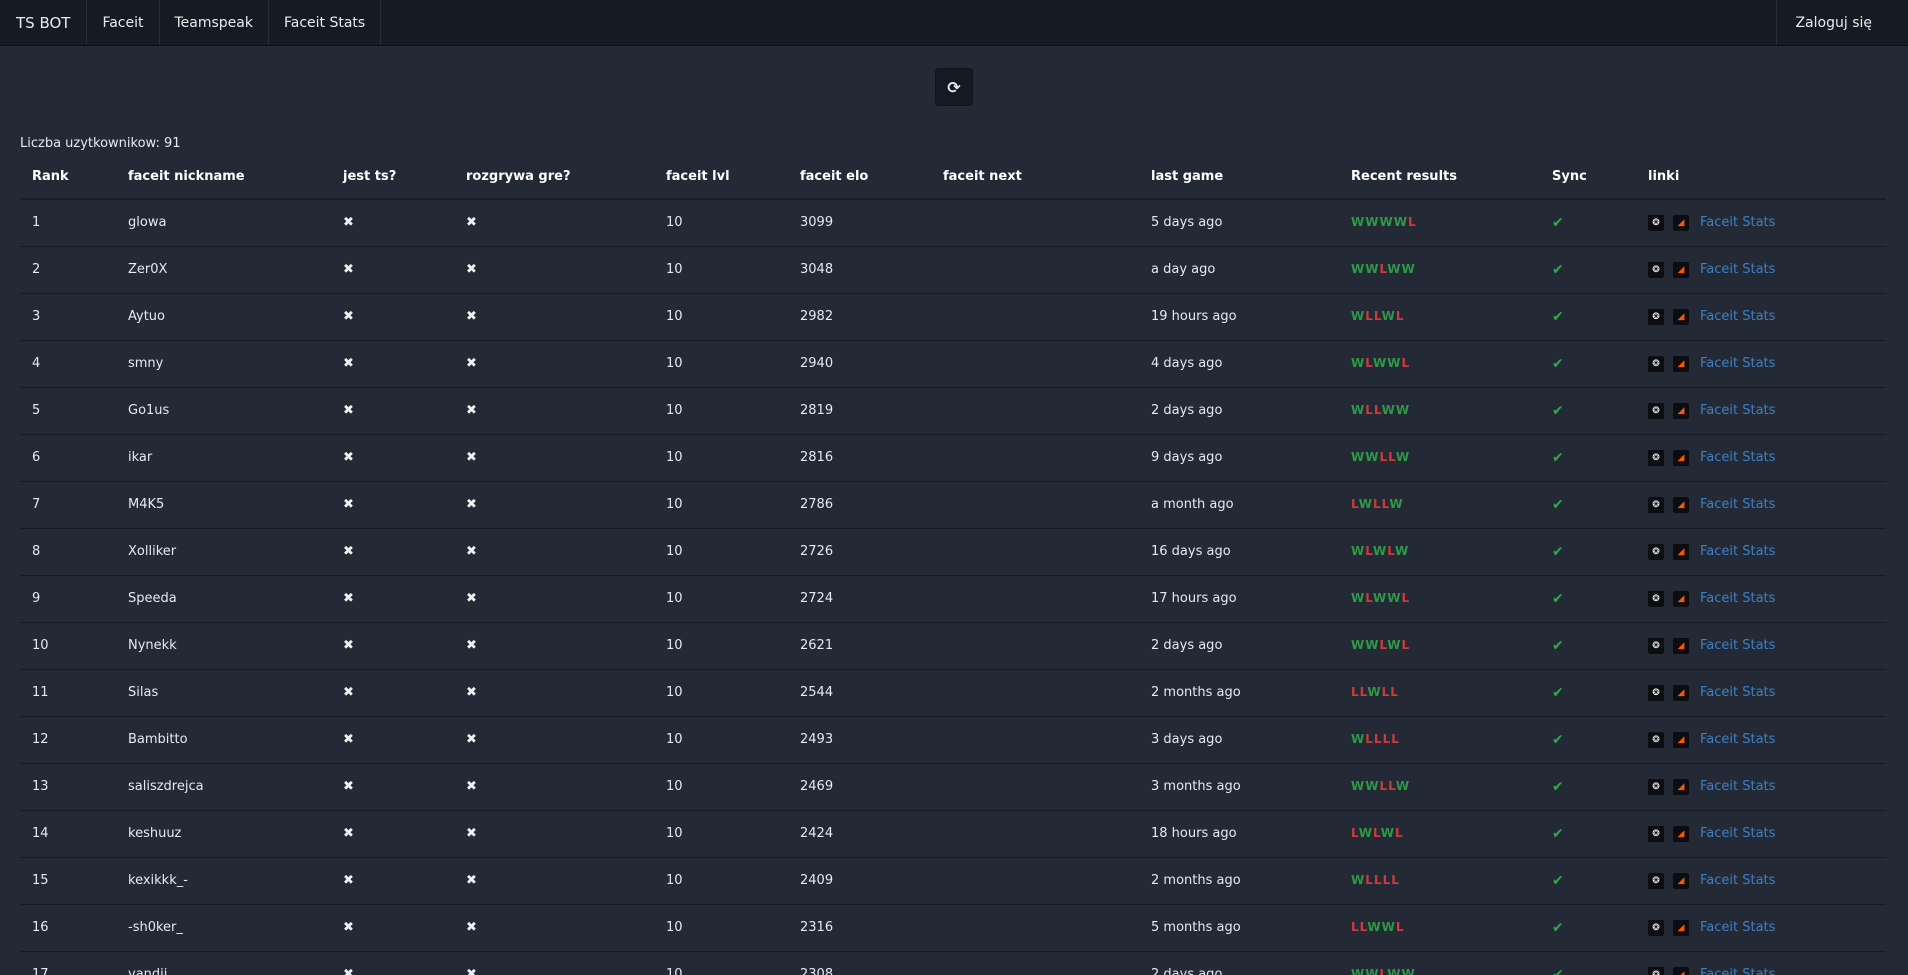  Describe the element at coordinates (392, 177) in the screenshot. I see `header-ts: jest ts?` at that location.